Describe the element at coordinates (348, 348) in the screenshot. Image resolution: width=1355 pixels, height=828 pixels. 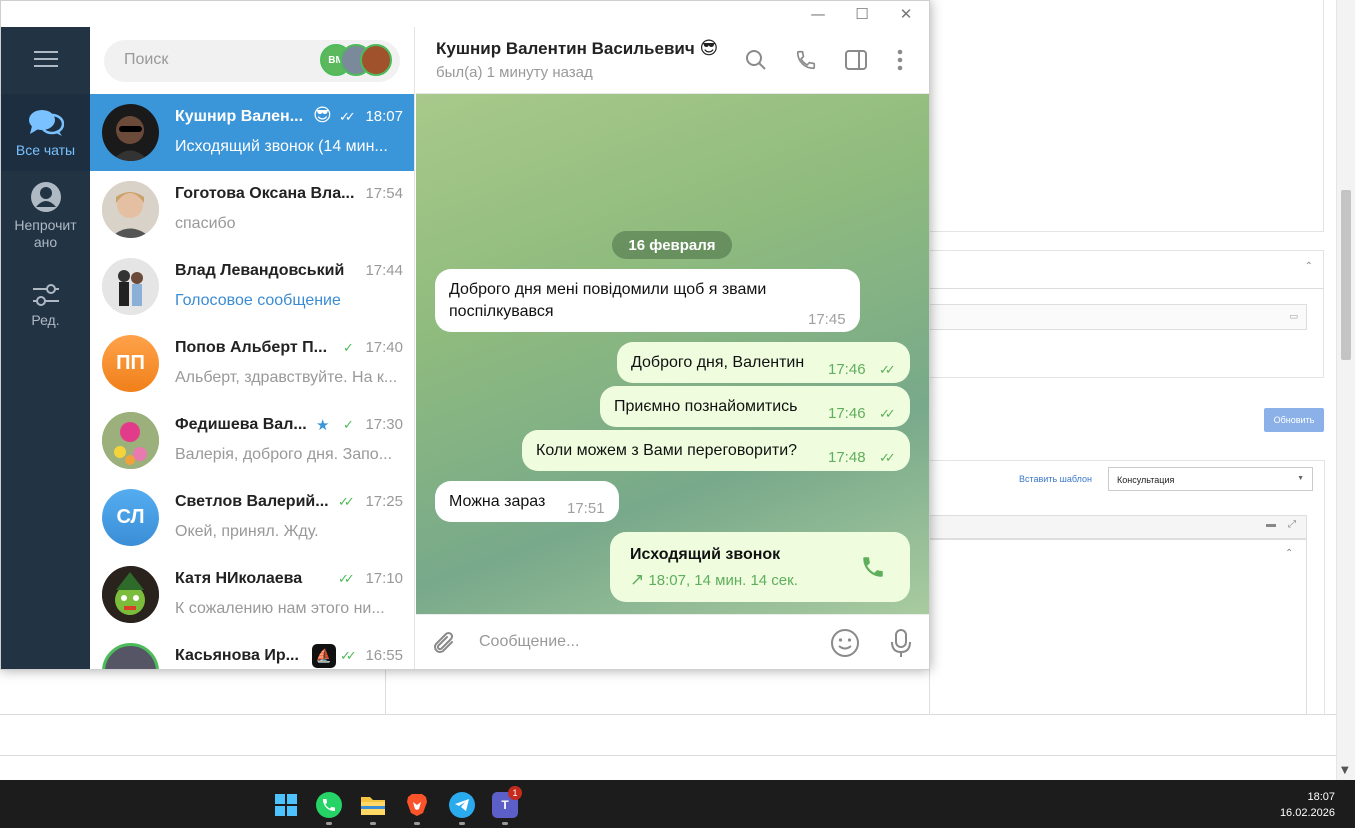
I see `check-icon: ✓` at that location.